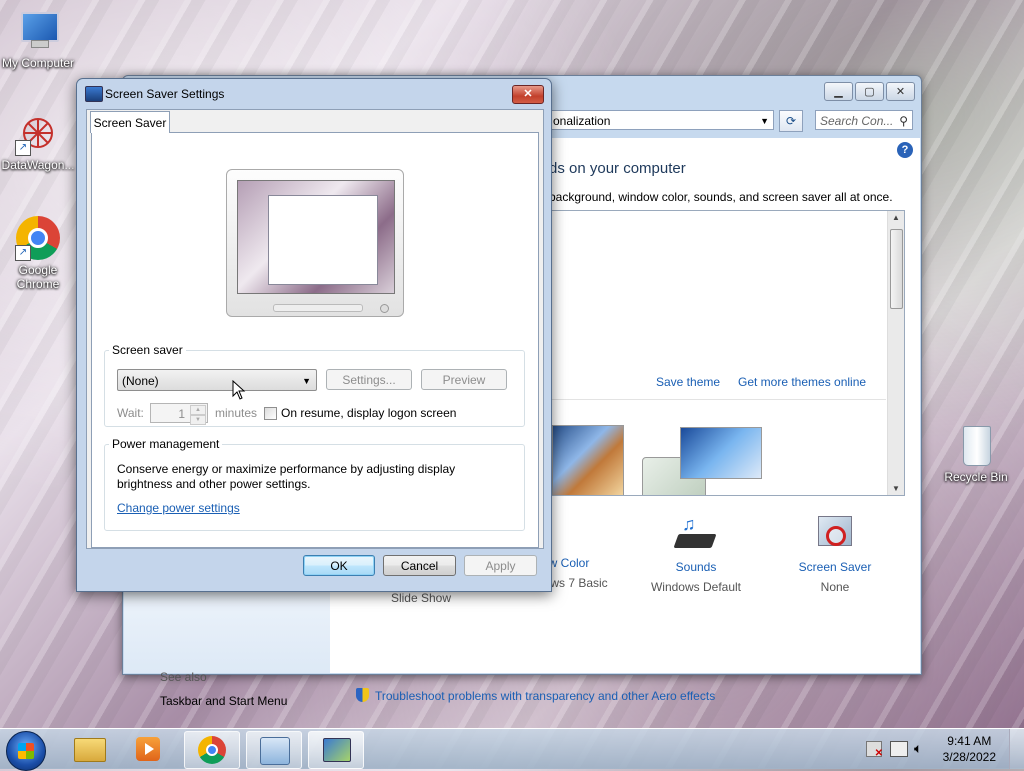  What do you see at coordinates (976, 477) in the screenshot?
I see `desktop-icon-label: Recycle Bin` at bounding box center [976, 477].